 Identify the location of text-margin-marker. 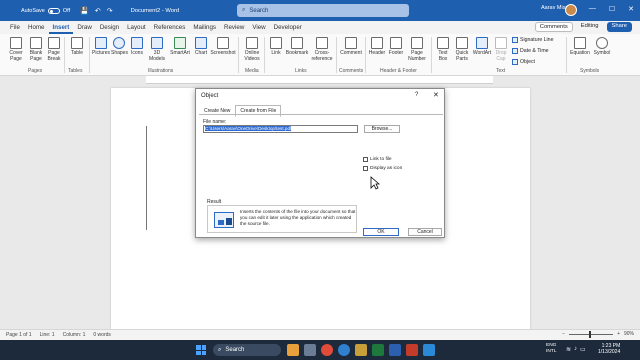
(146, 178).